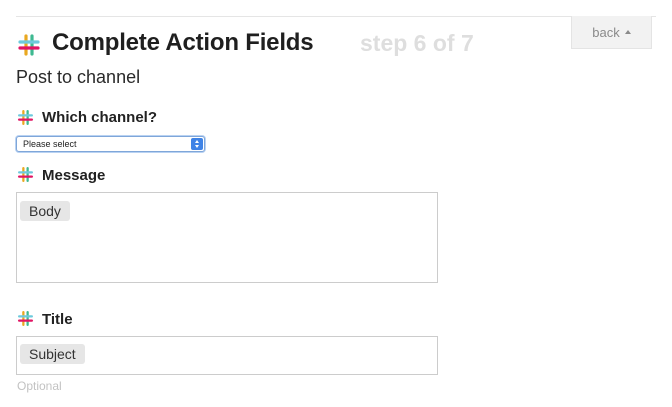  I want to click on step-indicator: step 6 of 7, so click(417, 43).